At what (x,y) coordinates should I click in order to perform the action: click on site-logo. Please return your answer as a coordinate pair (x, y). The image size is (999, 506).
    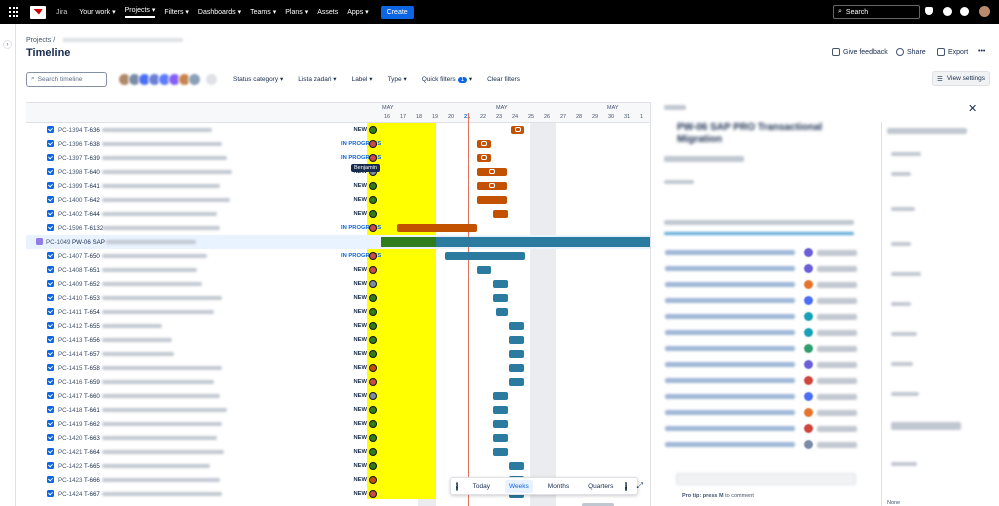
    Looking at the image, I should click on (38, 12).